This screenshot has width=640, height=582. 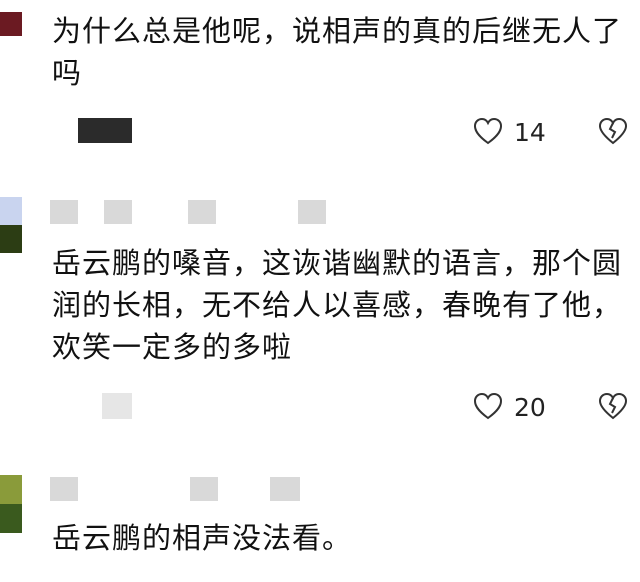 What do you see at coordinates (530, 132) in the screenshot?
I see `like-count: 14` at bounding box center [530, 132].